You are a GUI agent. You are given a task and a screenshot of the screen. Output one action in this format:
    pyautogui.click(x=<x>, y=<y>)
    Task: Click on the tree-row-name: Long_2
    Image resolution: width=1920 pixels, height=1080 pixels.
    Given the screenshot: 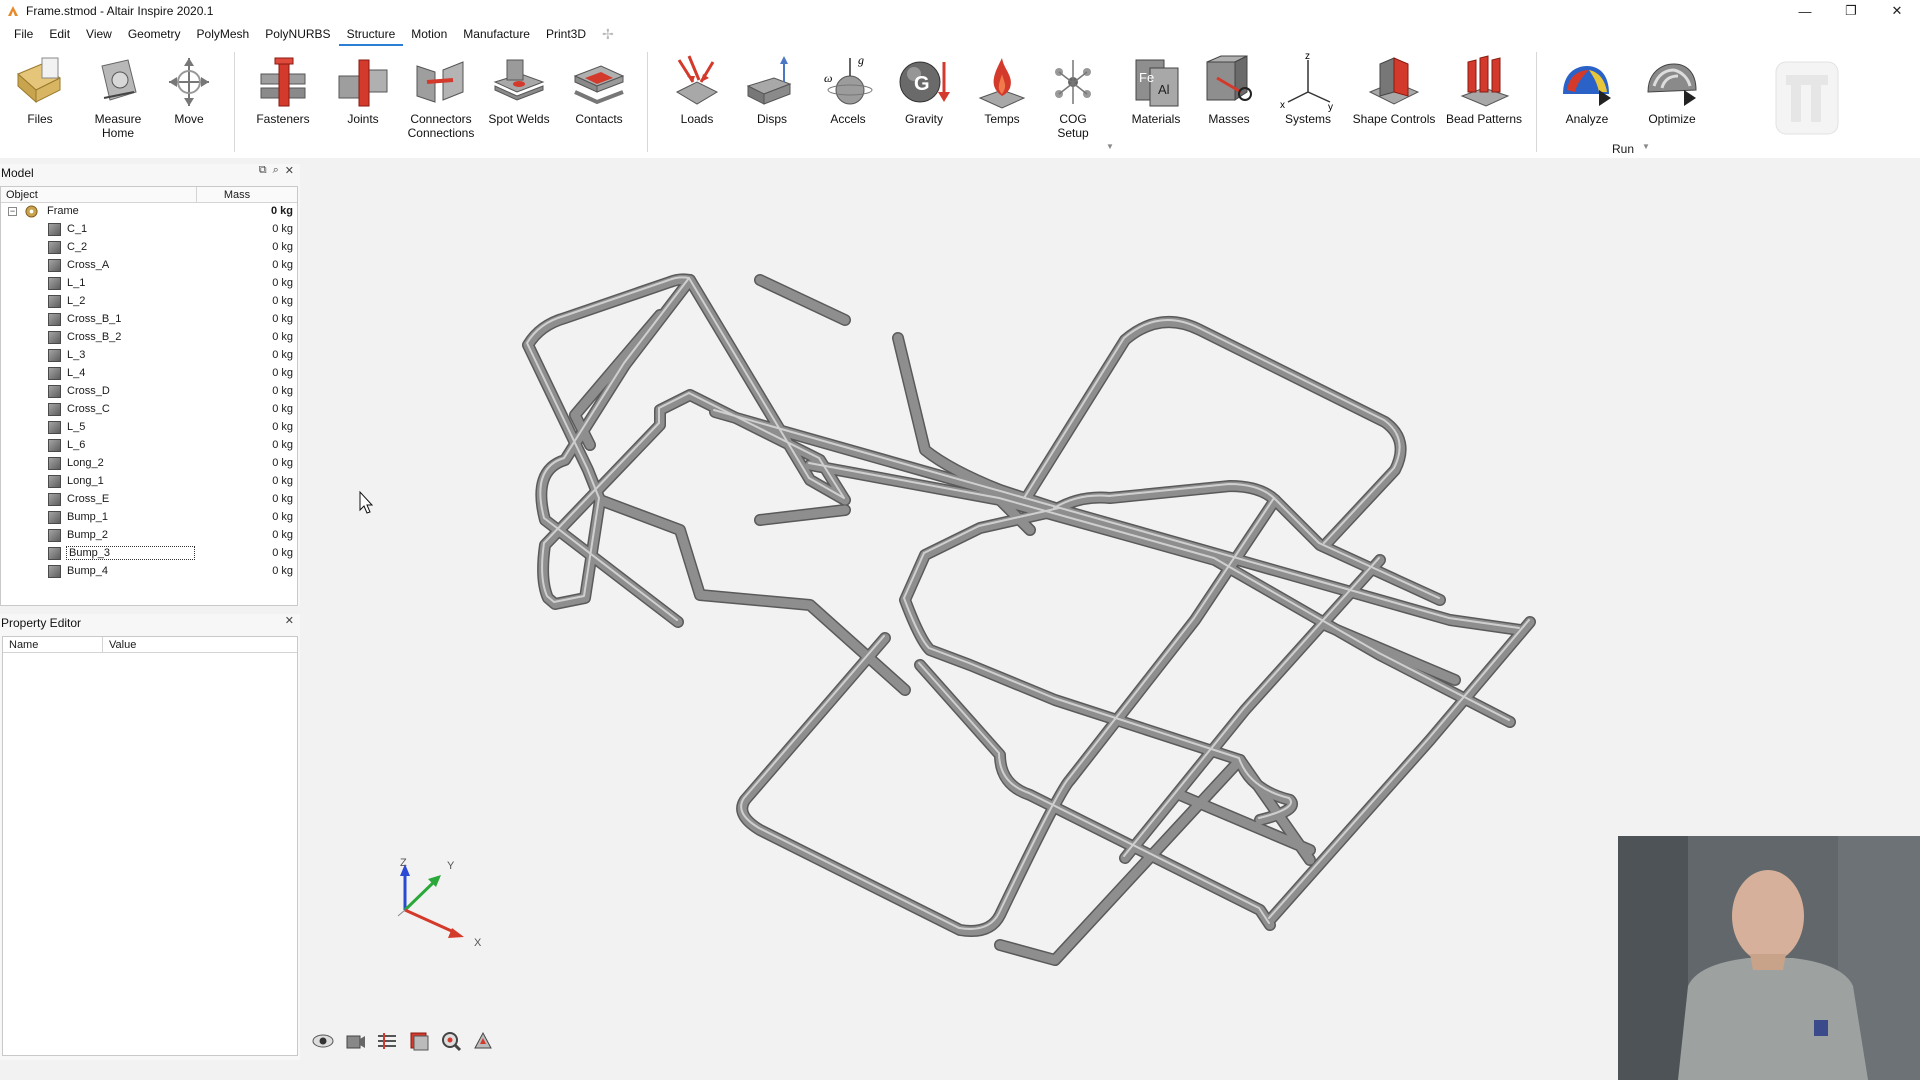 What is the action you would take?
    pyautogui.click(x=85, y=463)
    